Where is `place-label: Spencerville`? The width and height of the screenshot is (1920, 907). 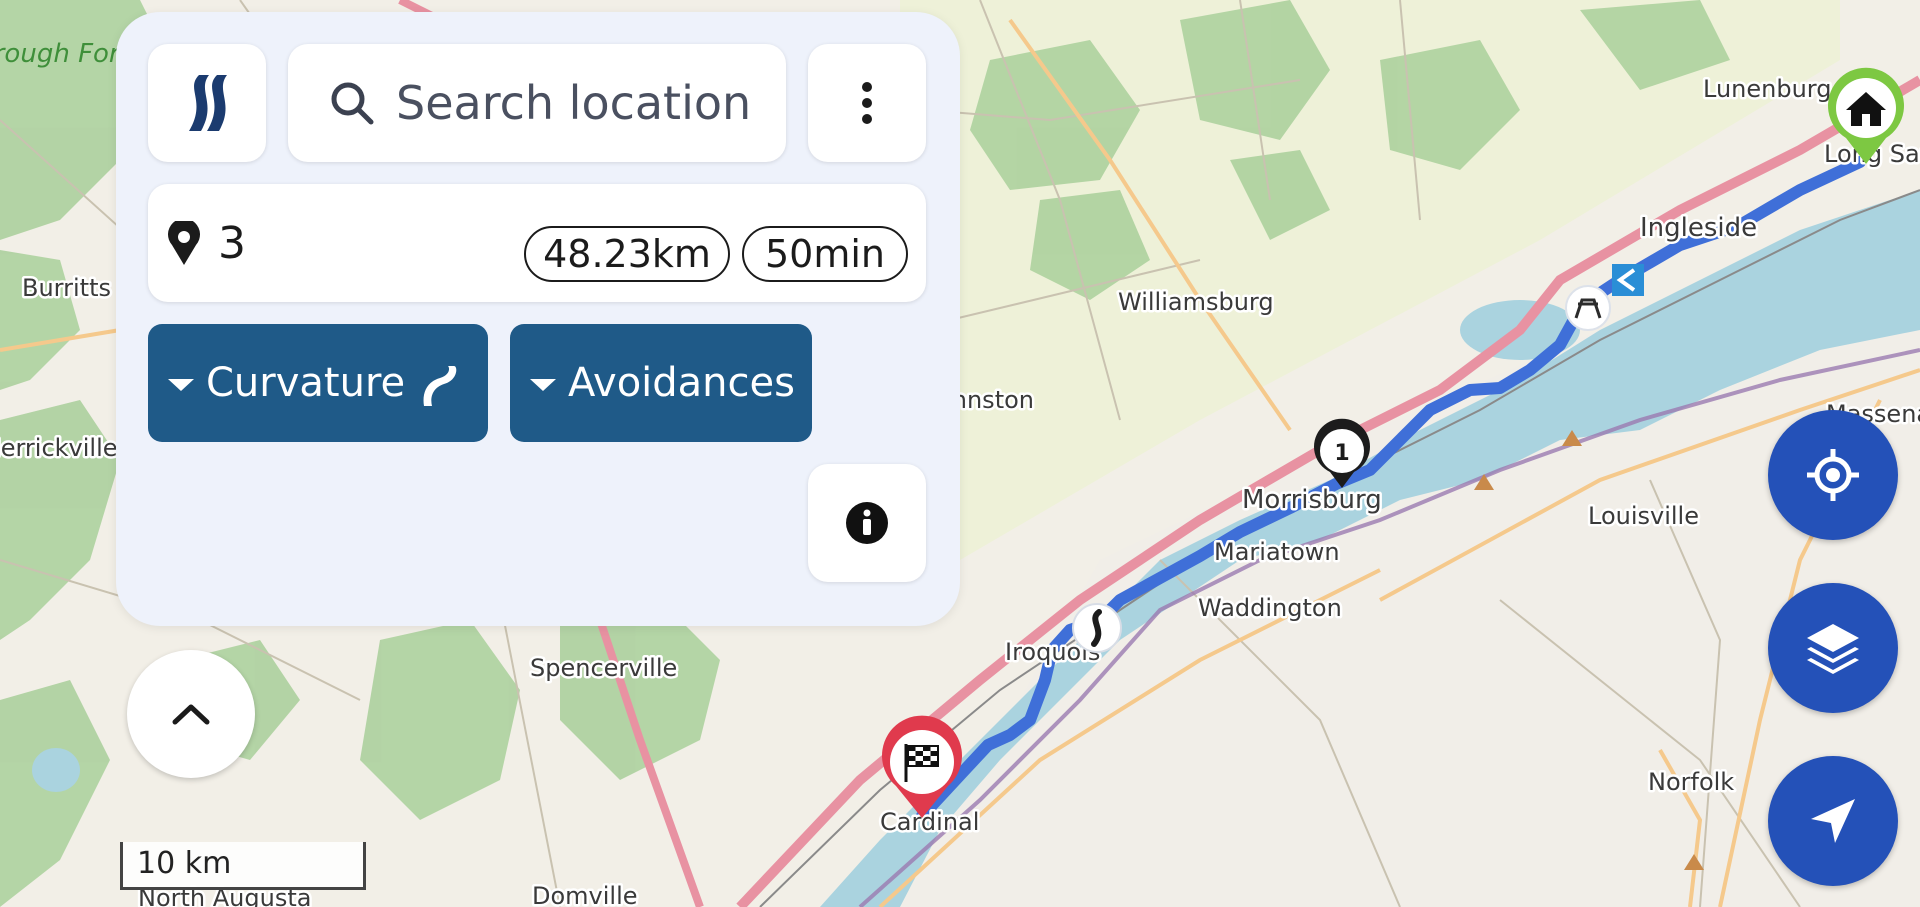
place-label: Spencerville is located at coordinates (603, 668).